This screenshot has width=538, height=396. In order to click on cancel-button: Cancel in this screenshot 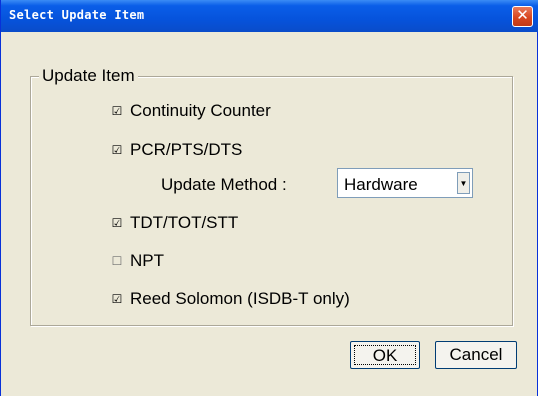, I will do `click(476, 355)`.